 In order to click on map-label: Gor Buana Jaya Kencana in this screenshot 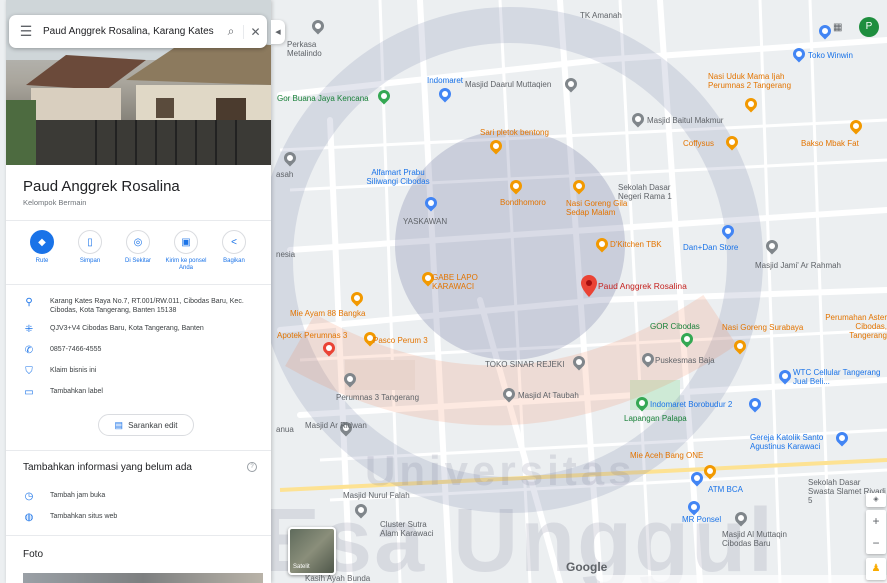, I will do `click(323, 98)`.